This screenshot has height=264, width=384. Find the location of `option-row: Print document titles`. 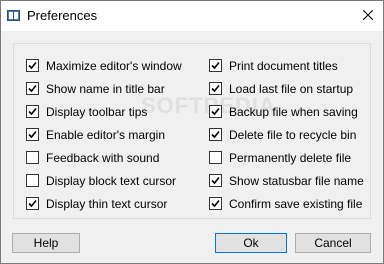

option-row: Print document titles is located at coordinates (286, 65).